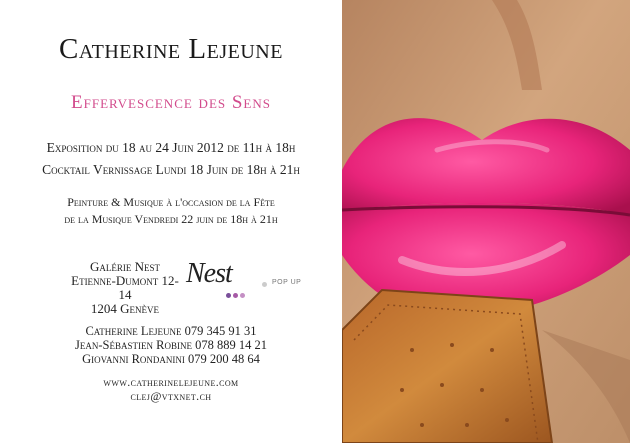  Describe the element at coordinates (209, 273) in the screenshot. I see `nest-logo-word: Nest` at that location.